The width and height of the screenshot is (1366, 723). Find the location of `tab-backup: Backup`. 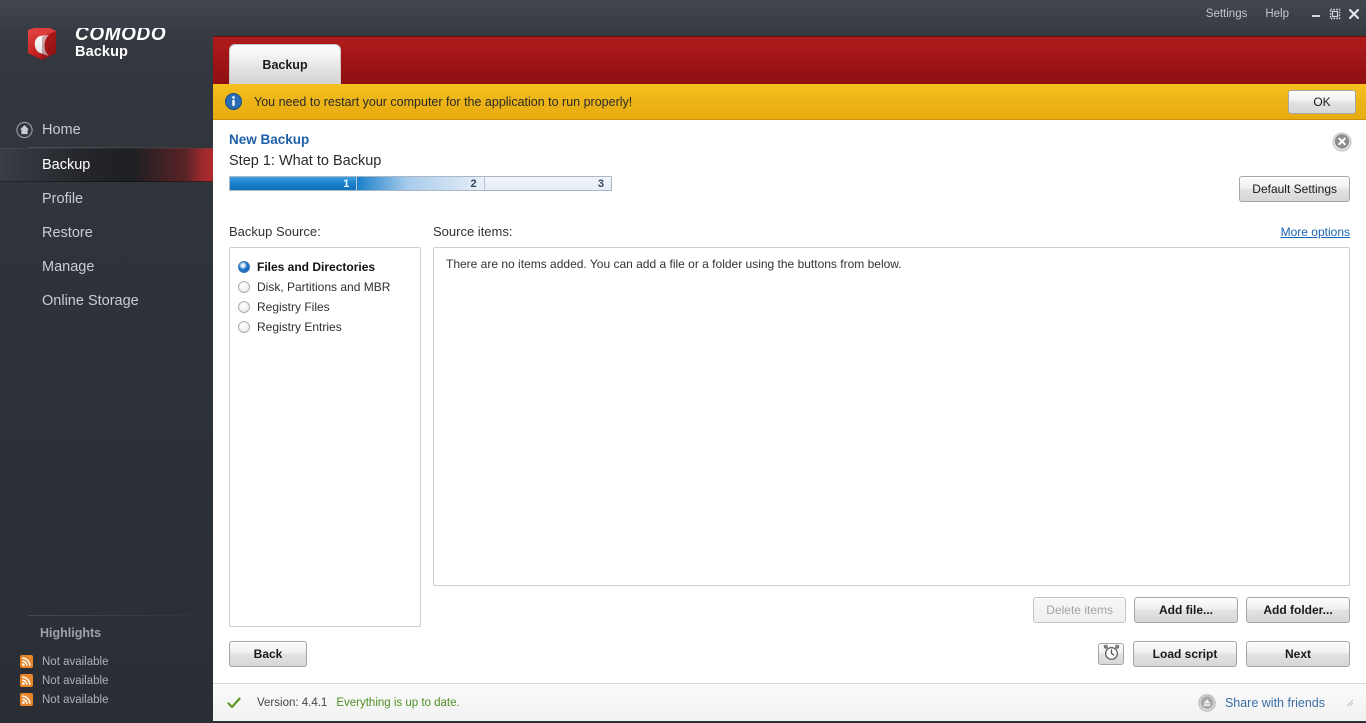

tab-backup: Backup is located at coordinates (285, 64).